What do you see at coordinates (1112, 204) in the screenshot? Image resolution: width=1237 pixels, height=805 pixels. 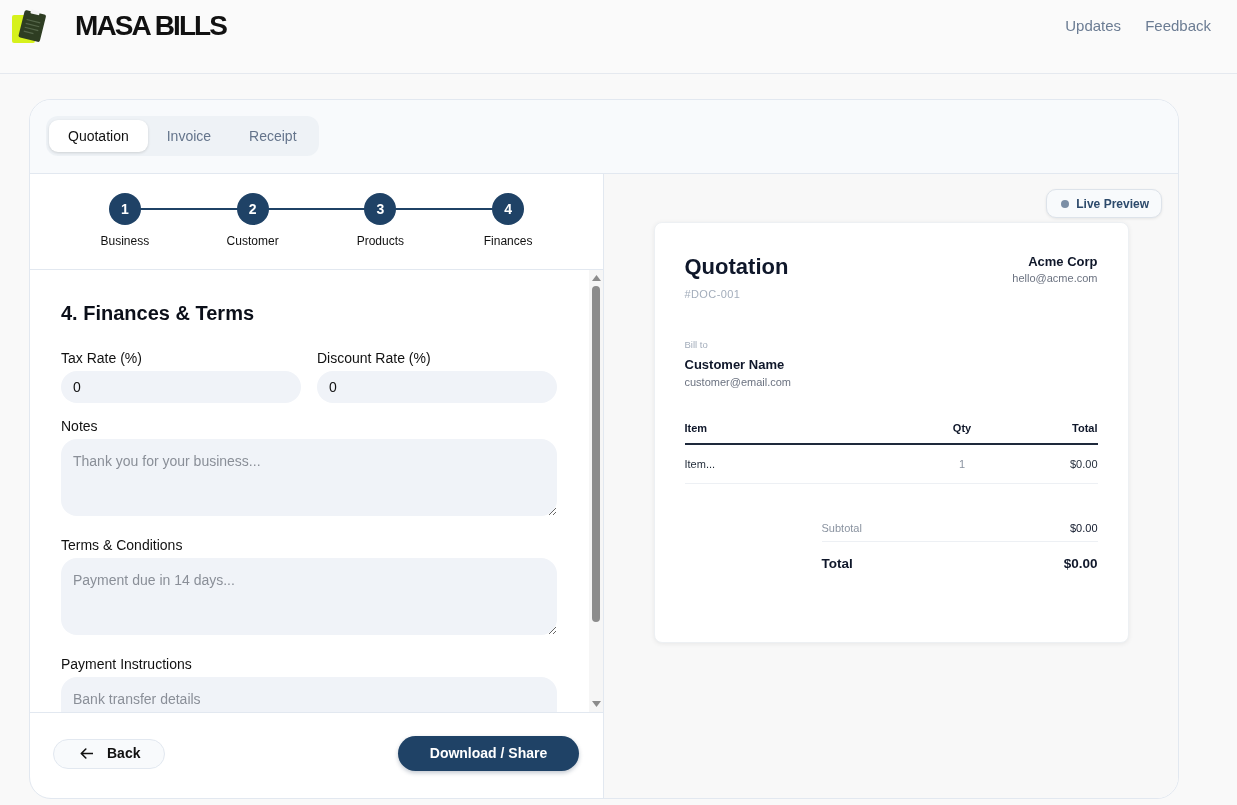 I see `preview-label: Live Preview` at bounding box center [1112, 204].